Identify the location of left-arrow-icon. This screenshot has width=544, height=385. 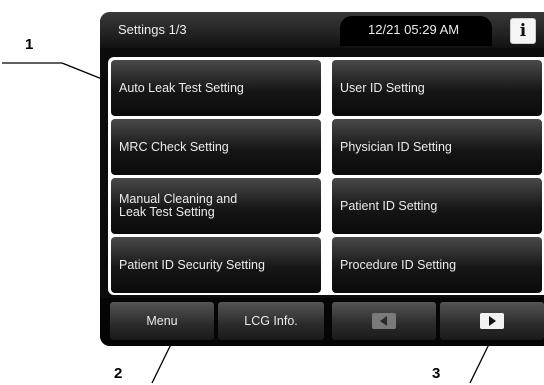
(384, 321).